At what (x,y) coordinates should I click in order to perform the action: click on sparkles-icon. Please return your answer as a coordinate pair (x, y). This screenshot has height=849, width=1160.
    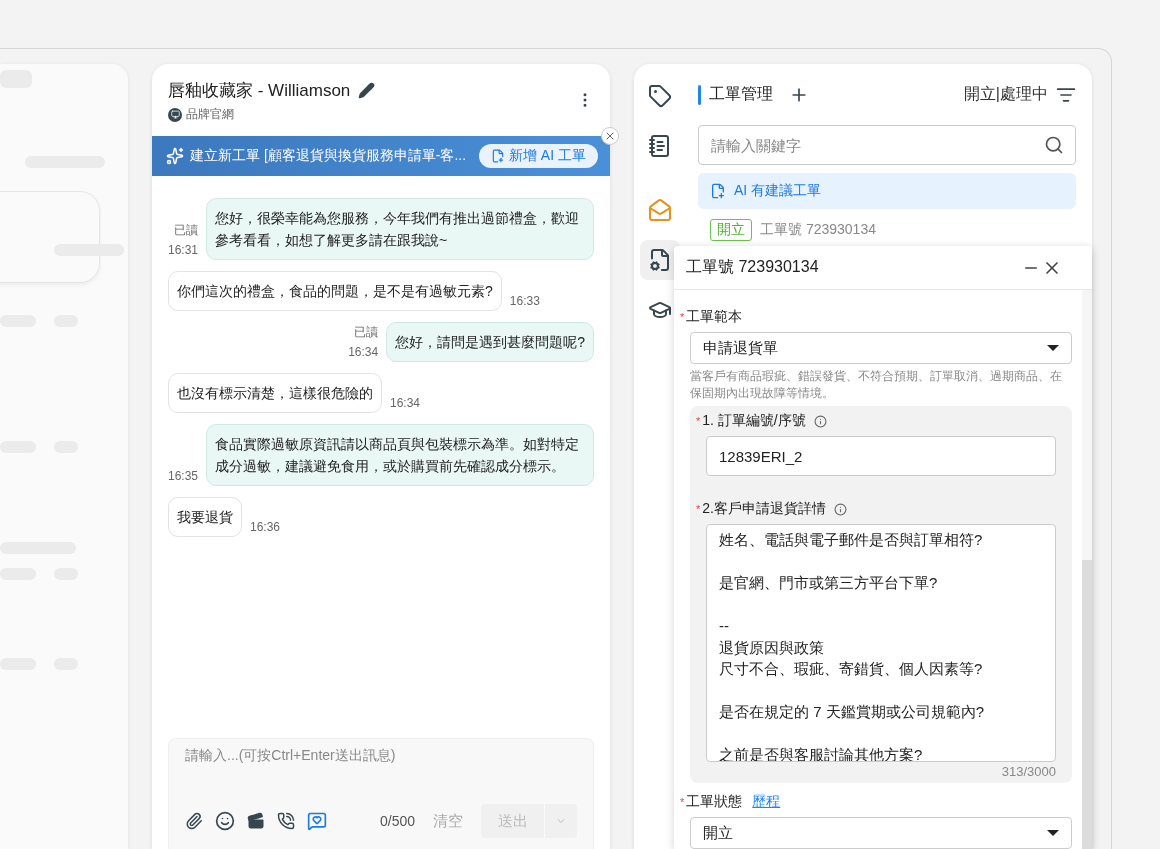
    Looking at the image, I should click on (175, 156).